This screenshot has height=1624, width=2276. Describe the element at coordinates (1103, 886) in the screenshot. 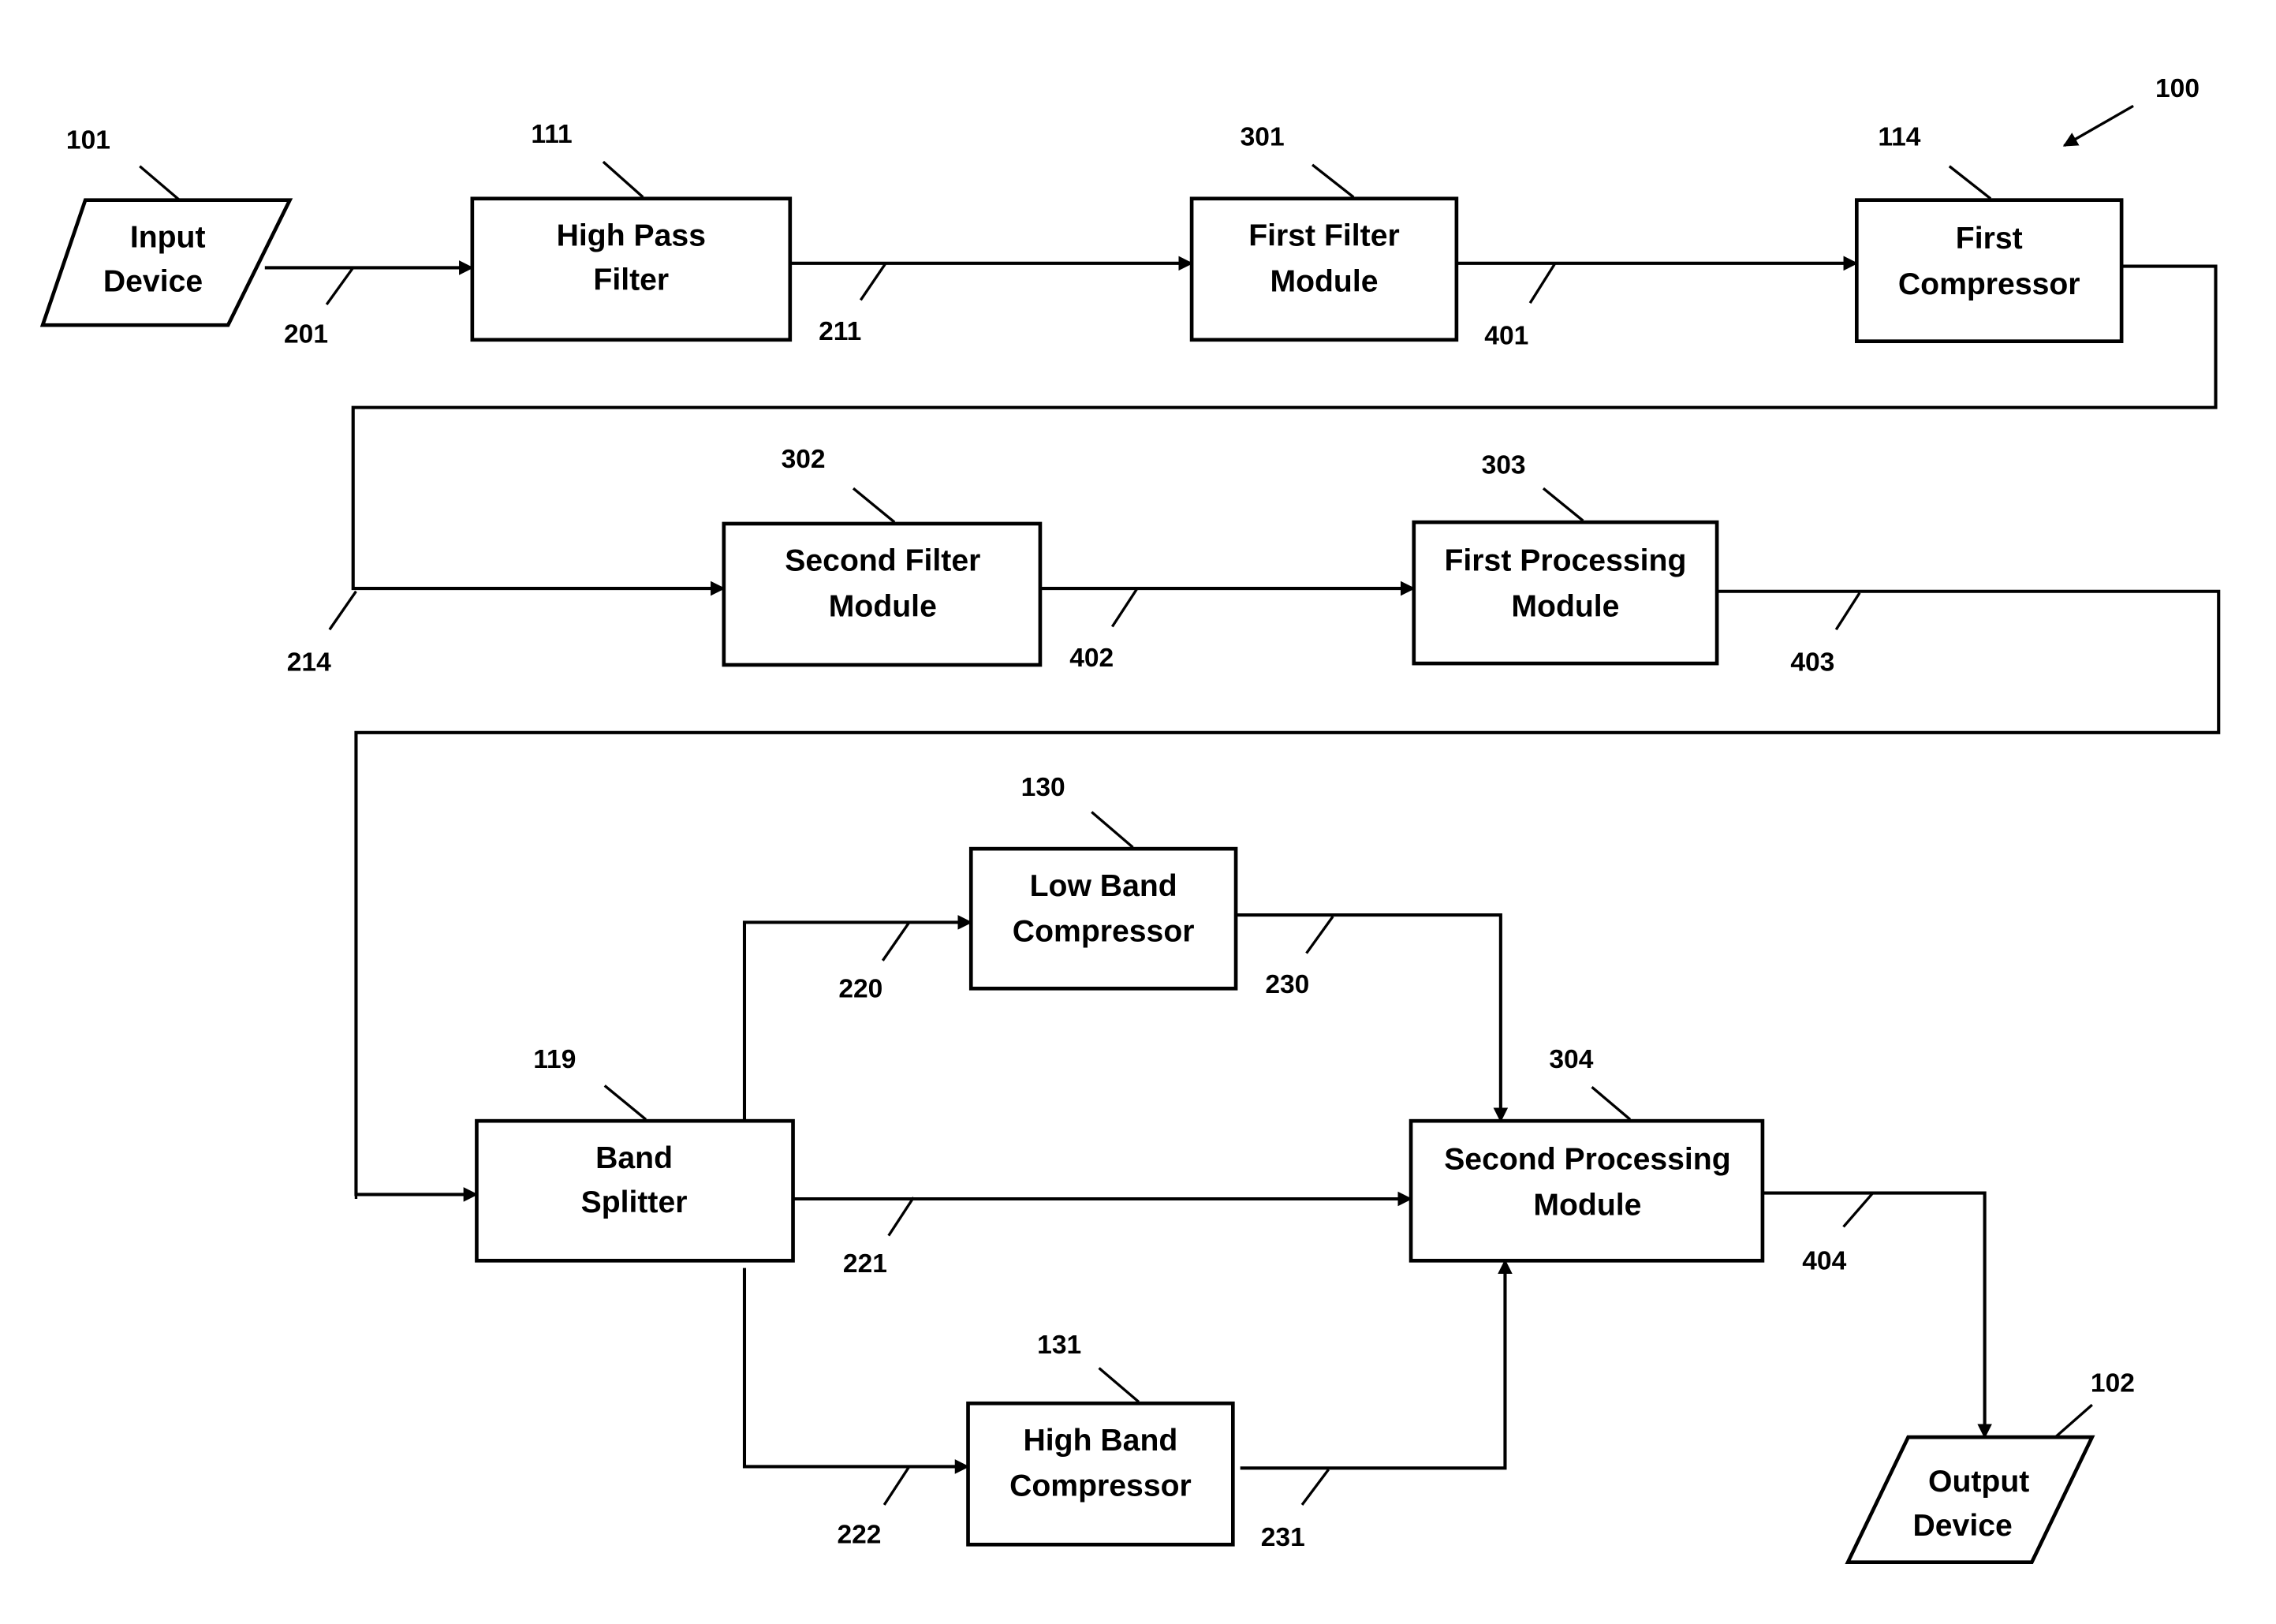

I see `low-band-compressor-label-1: Low Band` at that location.